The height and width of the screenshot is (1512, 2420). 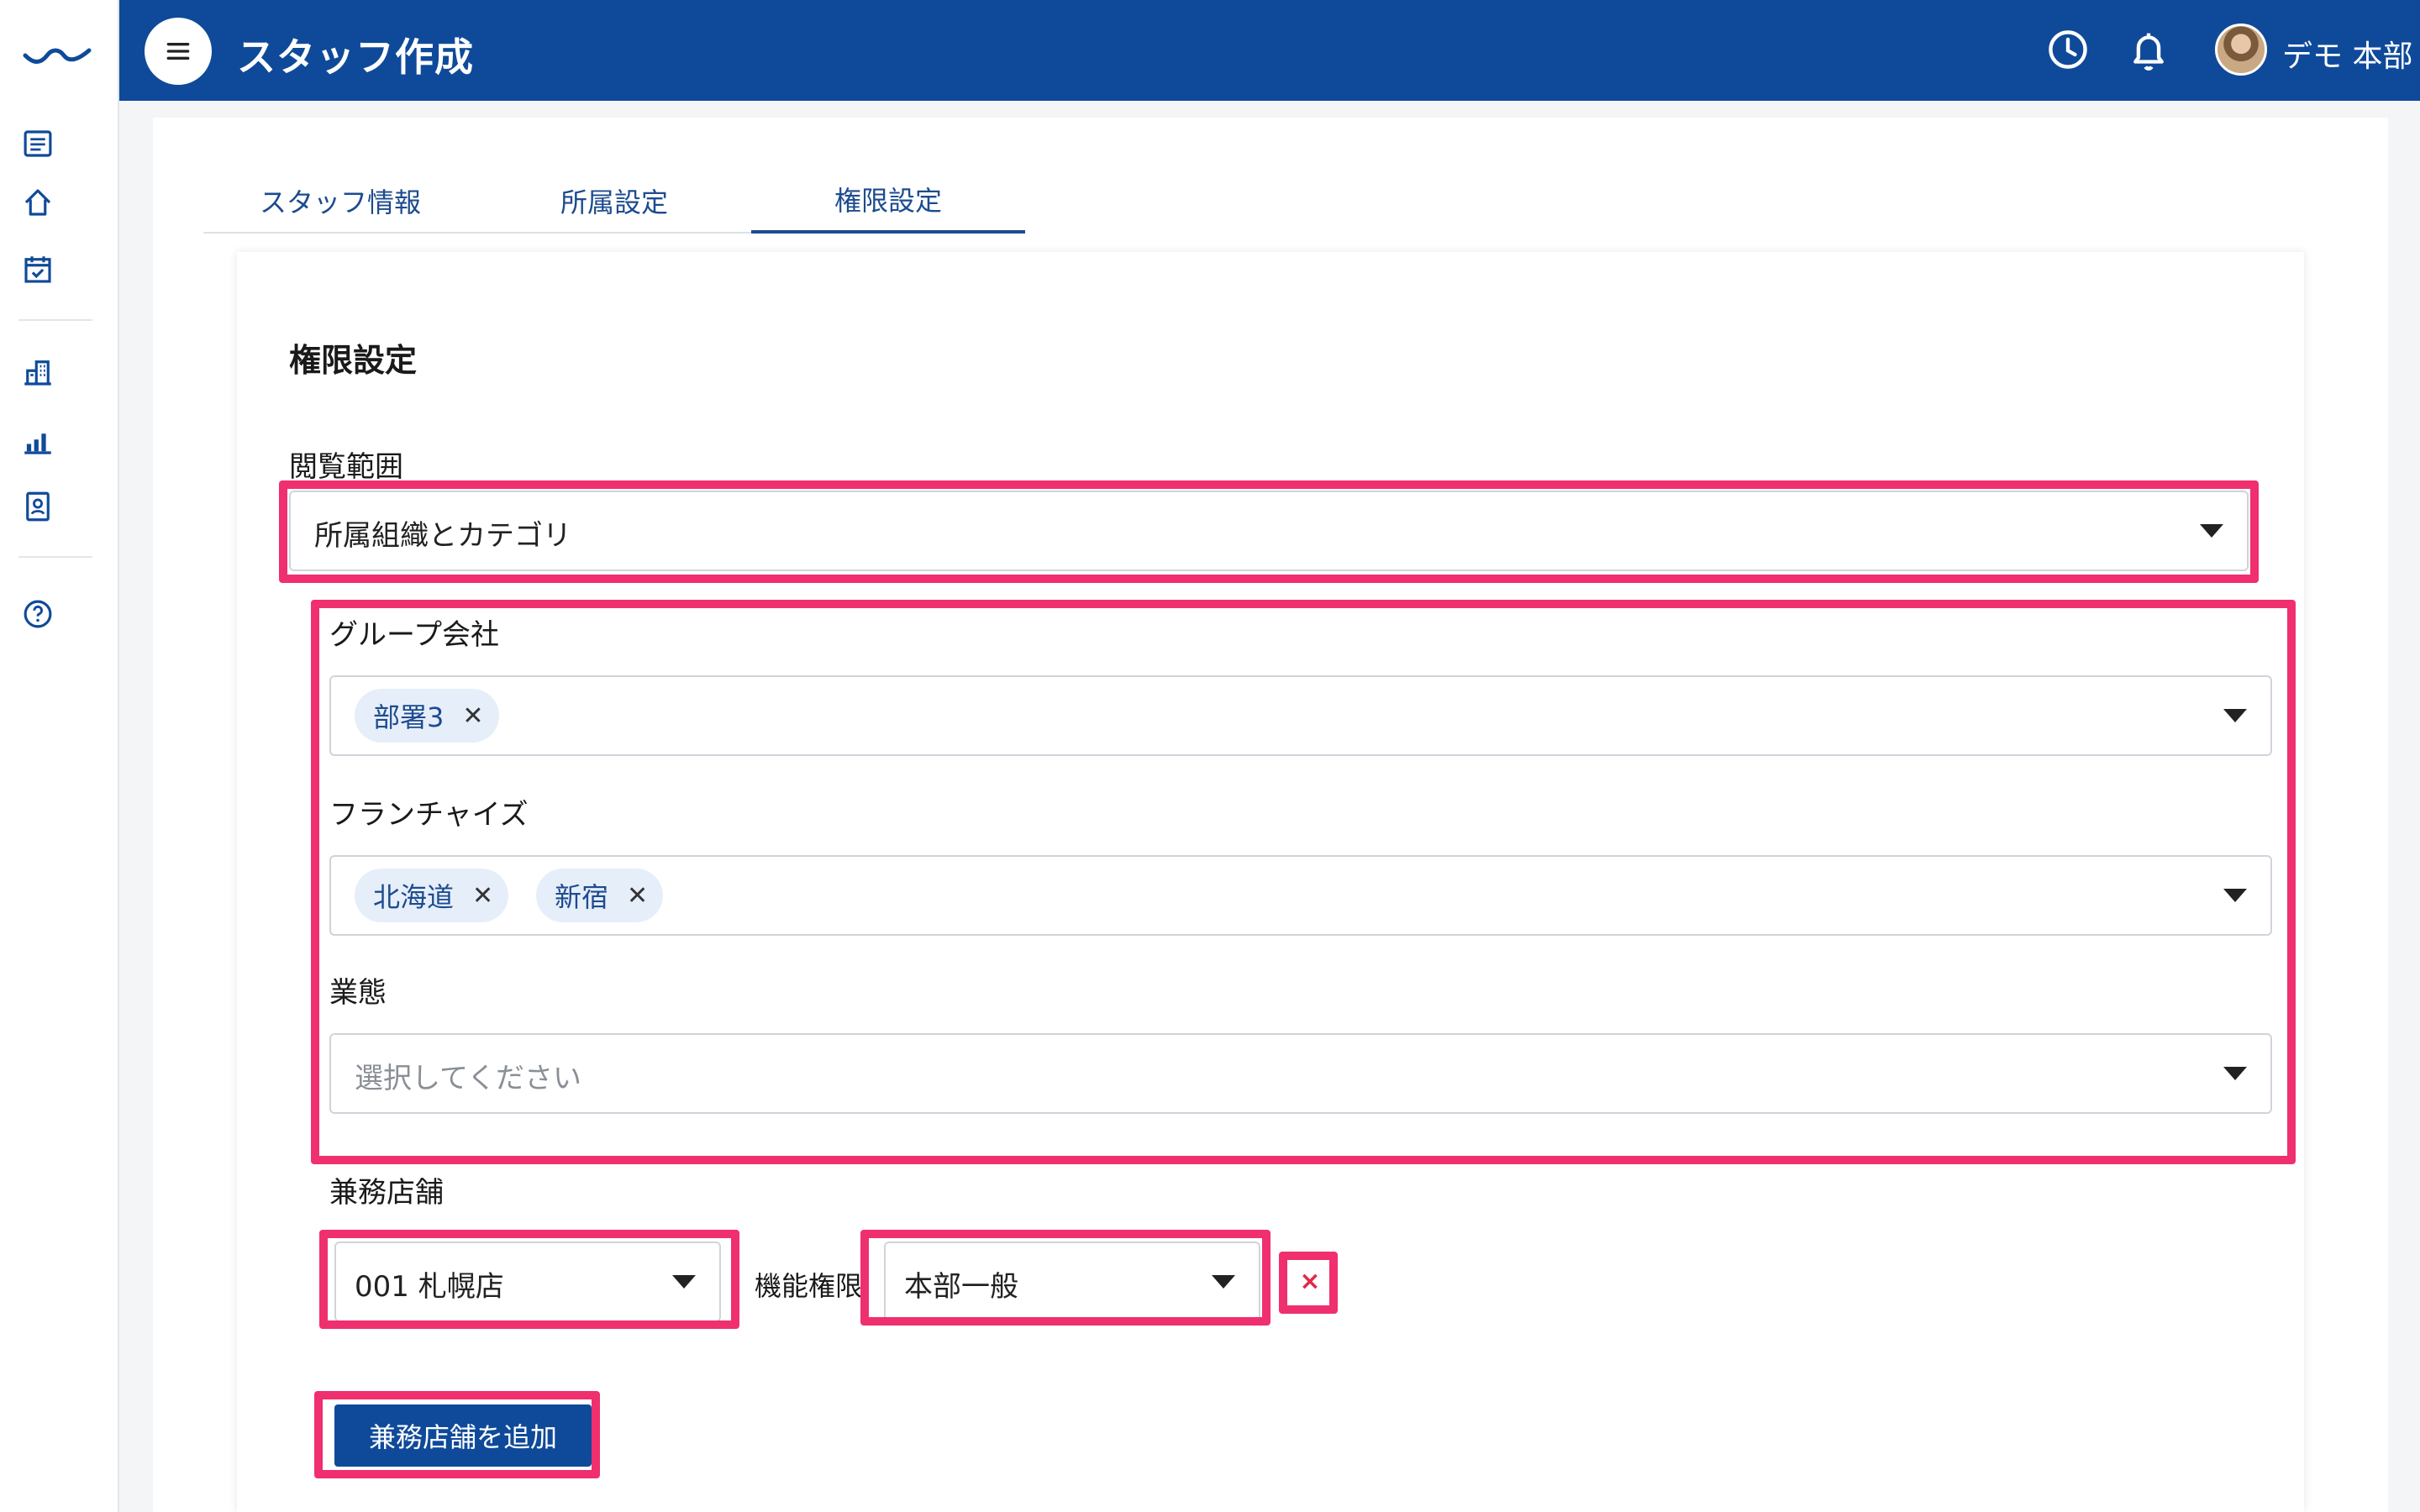 What do you see at coordinates (582, 897) in the screenshot?
I see `chip-label: 新宿` at bounding box center [582, 897].